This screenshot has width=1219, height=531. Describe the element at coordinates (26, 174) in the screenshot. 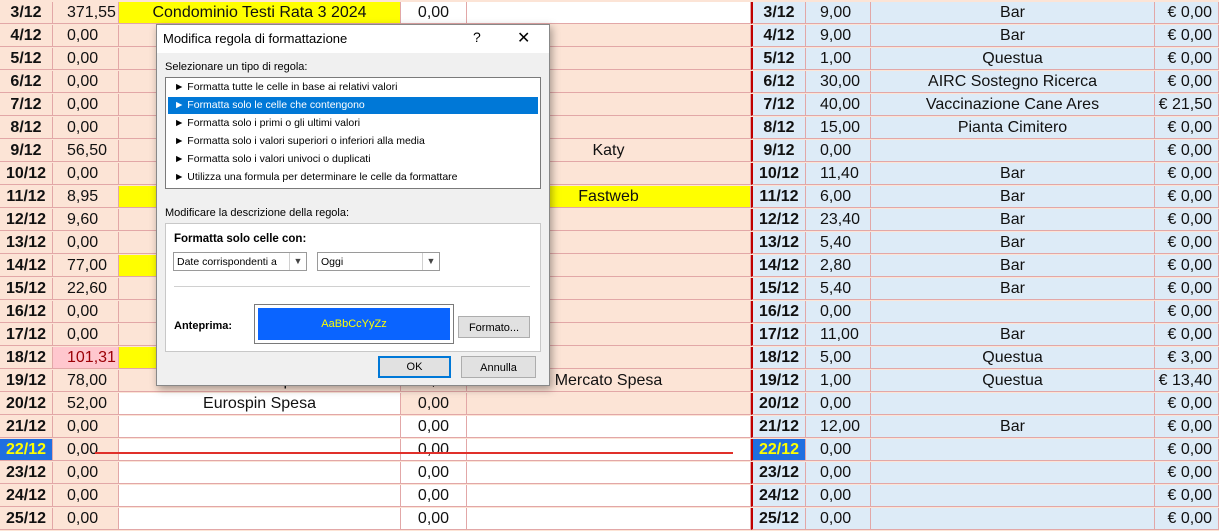

I see `date-cell: 10/12` at that location.